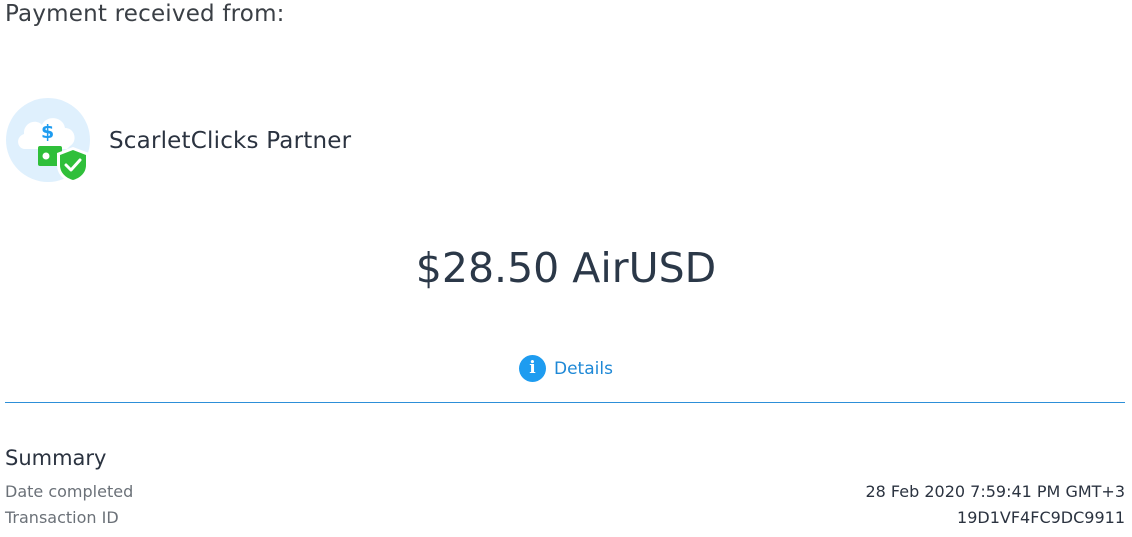 The width and height of the screenshot is (1132, 537). I want to click on summary-row-transaction: Transaction ID 19D1VF4FC9DC9911, so click(565, 517).